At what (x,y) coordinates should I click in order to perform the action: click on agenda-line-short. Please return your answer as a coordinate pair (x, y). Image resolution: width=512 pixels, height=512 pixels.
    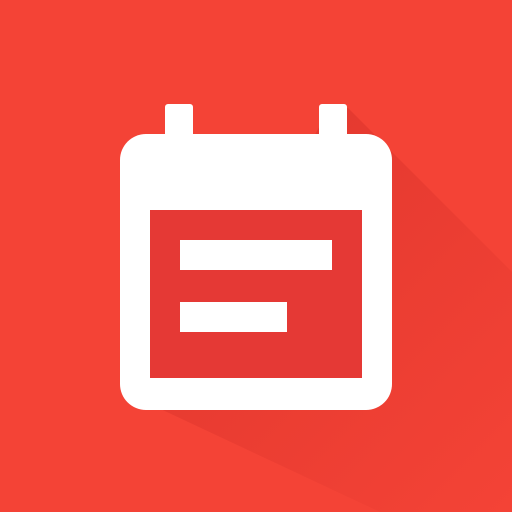
    Looking at the image, I should click on (233, 317).